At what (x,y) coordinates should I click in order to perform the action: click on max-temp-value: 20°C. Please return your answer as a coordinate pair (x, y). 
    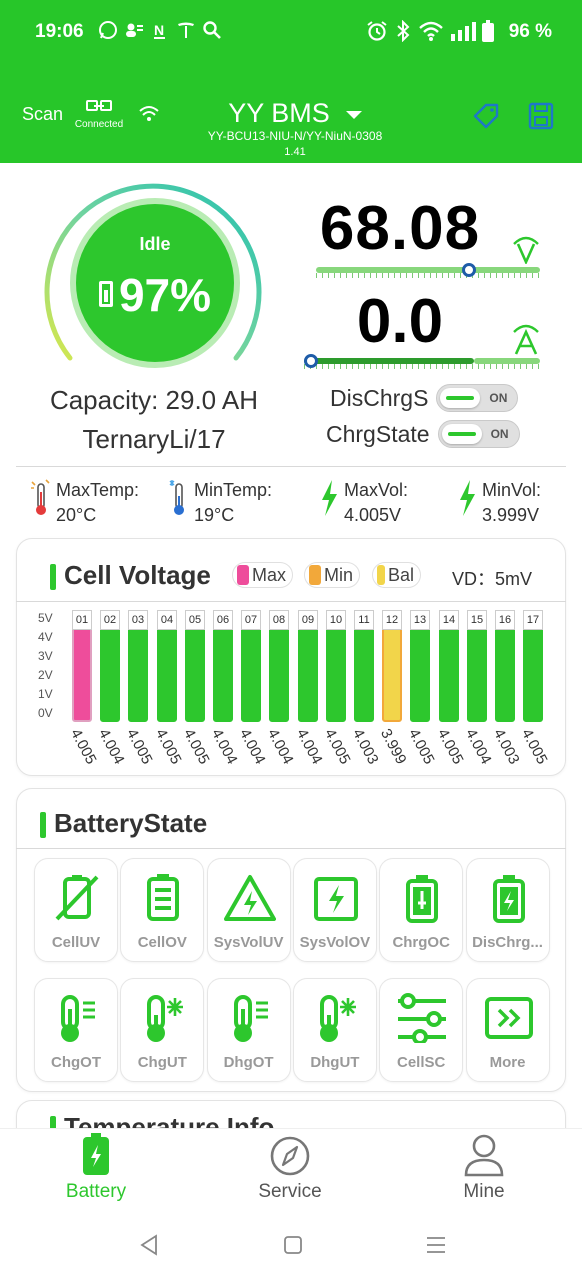
    Looking at the image, I should click on (76, 515).